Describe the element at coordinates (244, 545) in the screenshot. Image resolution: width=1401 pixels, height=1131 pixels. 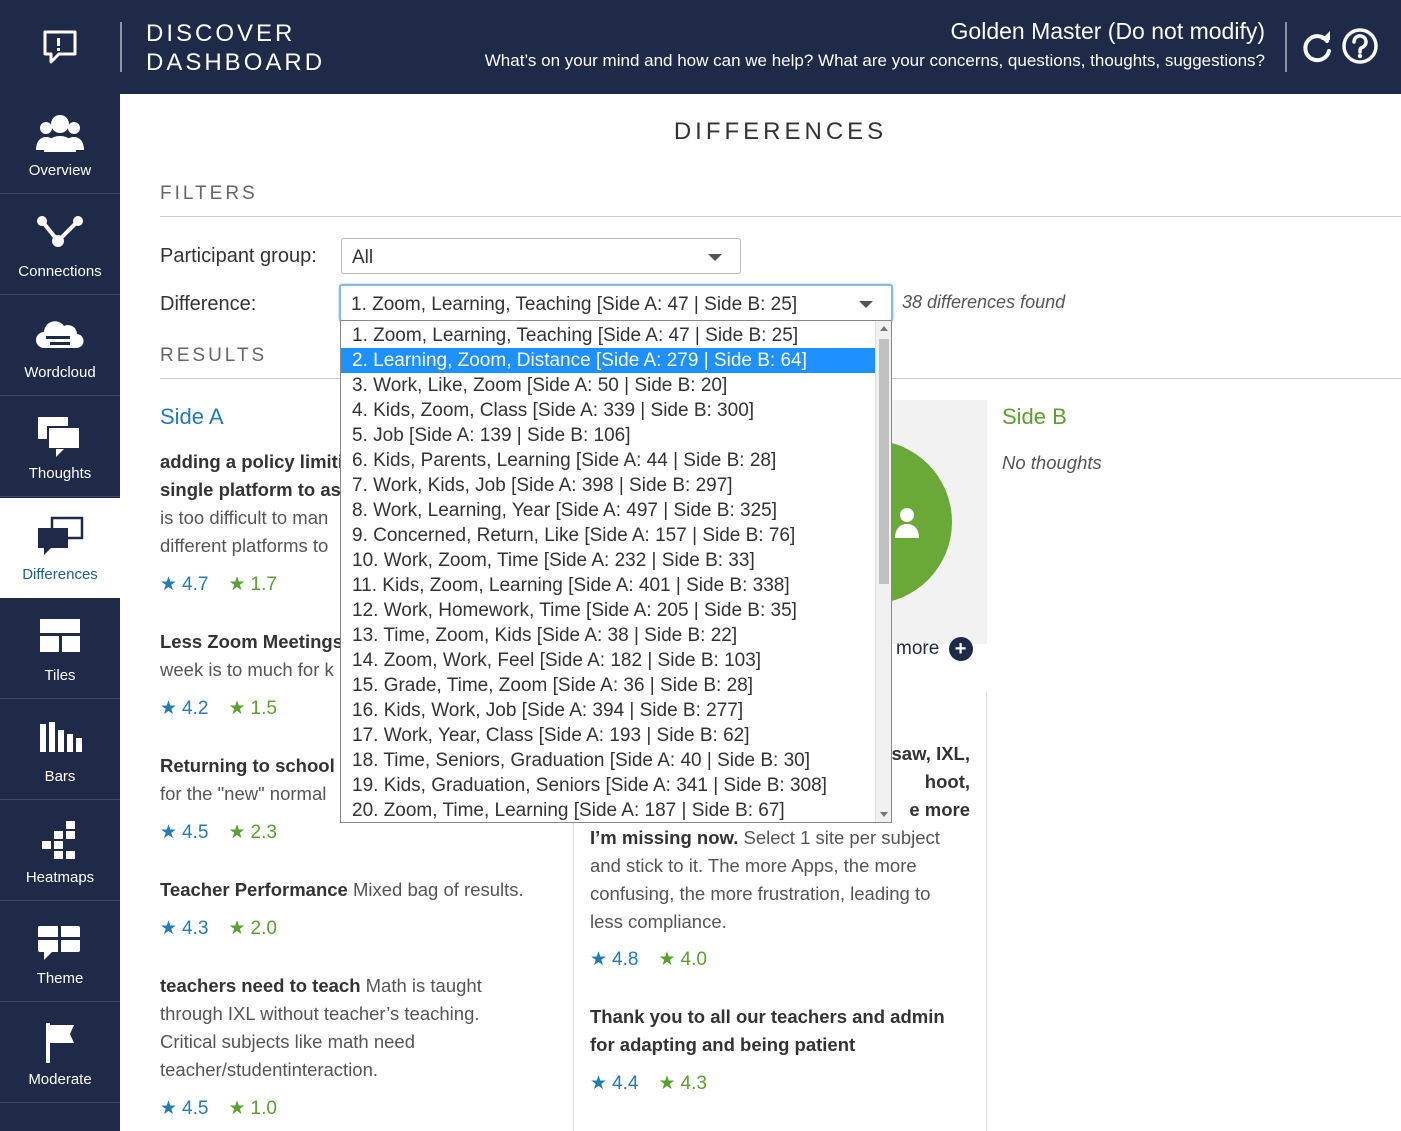
I see `thought-text: different platforms to` at that location.